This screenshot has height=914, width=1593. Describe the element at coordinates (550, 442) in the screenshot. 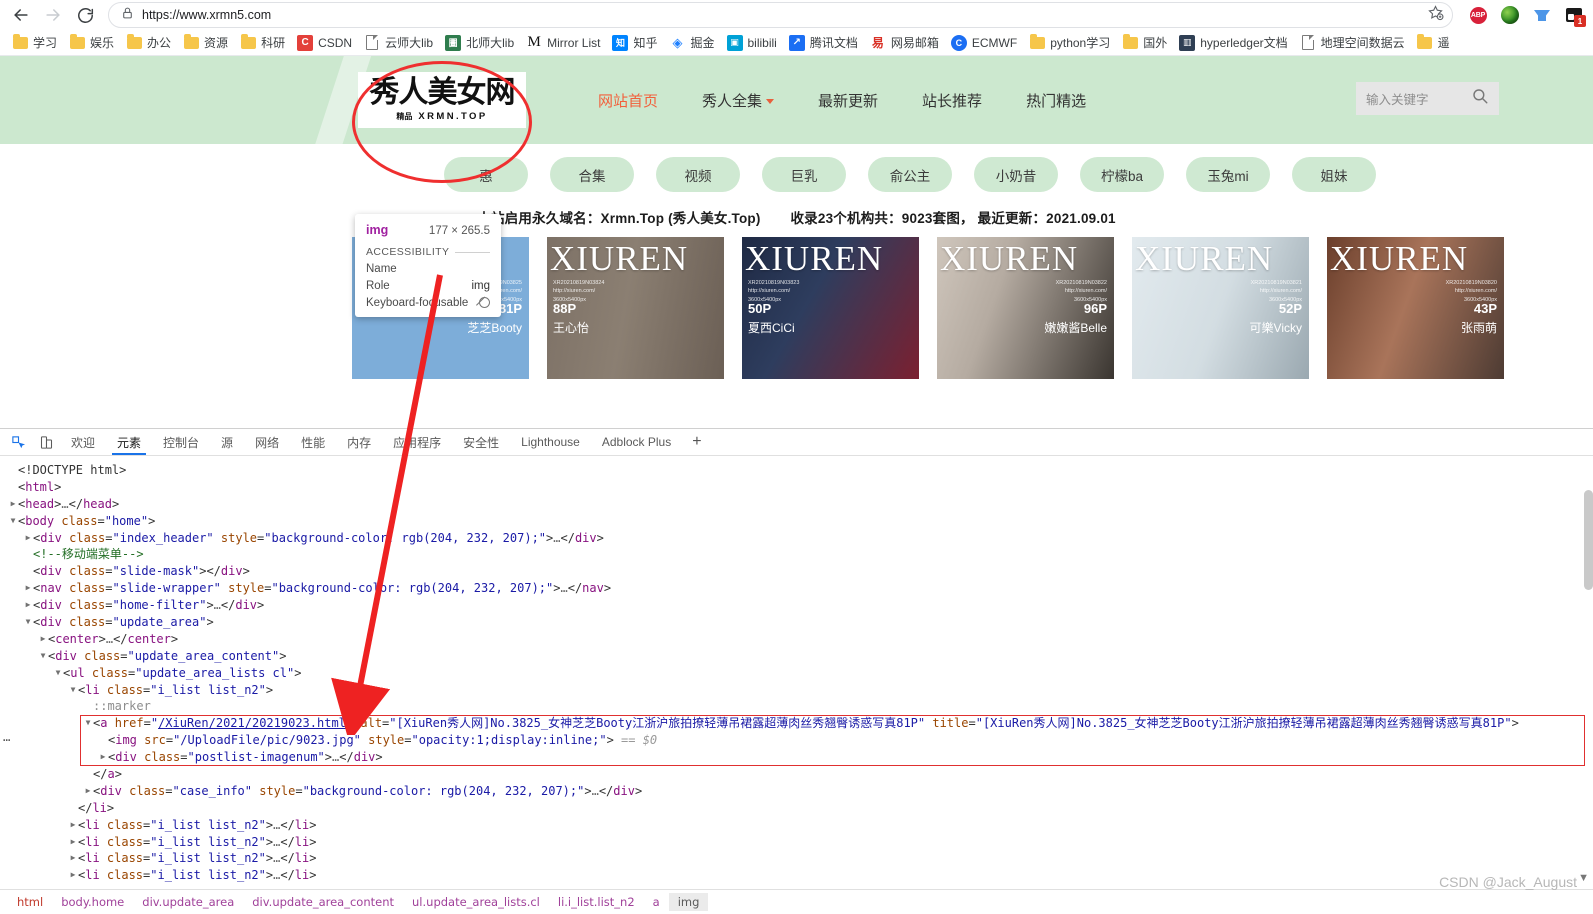

I see `devtools-tab-lighthouse: Lighthouse` at that location.